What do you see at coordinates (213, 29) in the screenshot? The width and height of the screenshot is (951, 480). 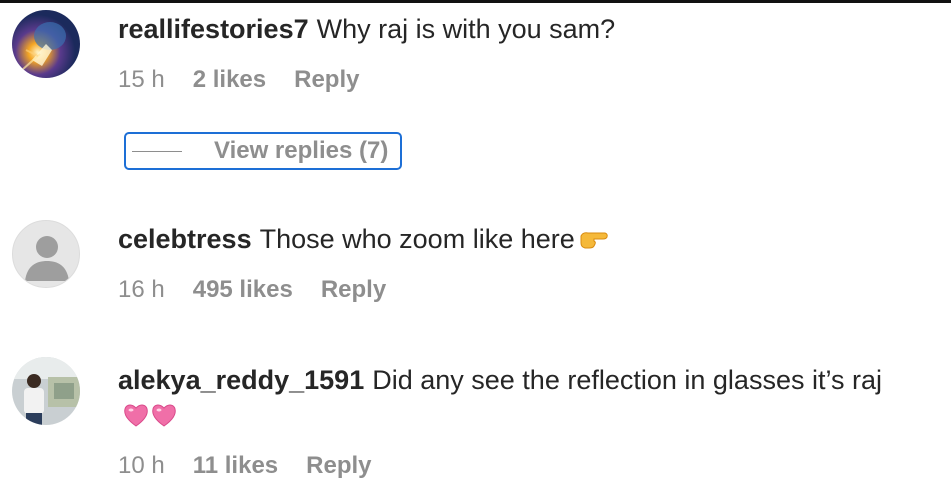 I see `comment-username: reallifestories7` at bounding box center [213, 29].